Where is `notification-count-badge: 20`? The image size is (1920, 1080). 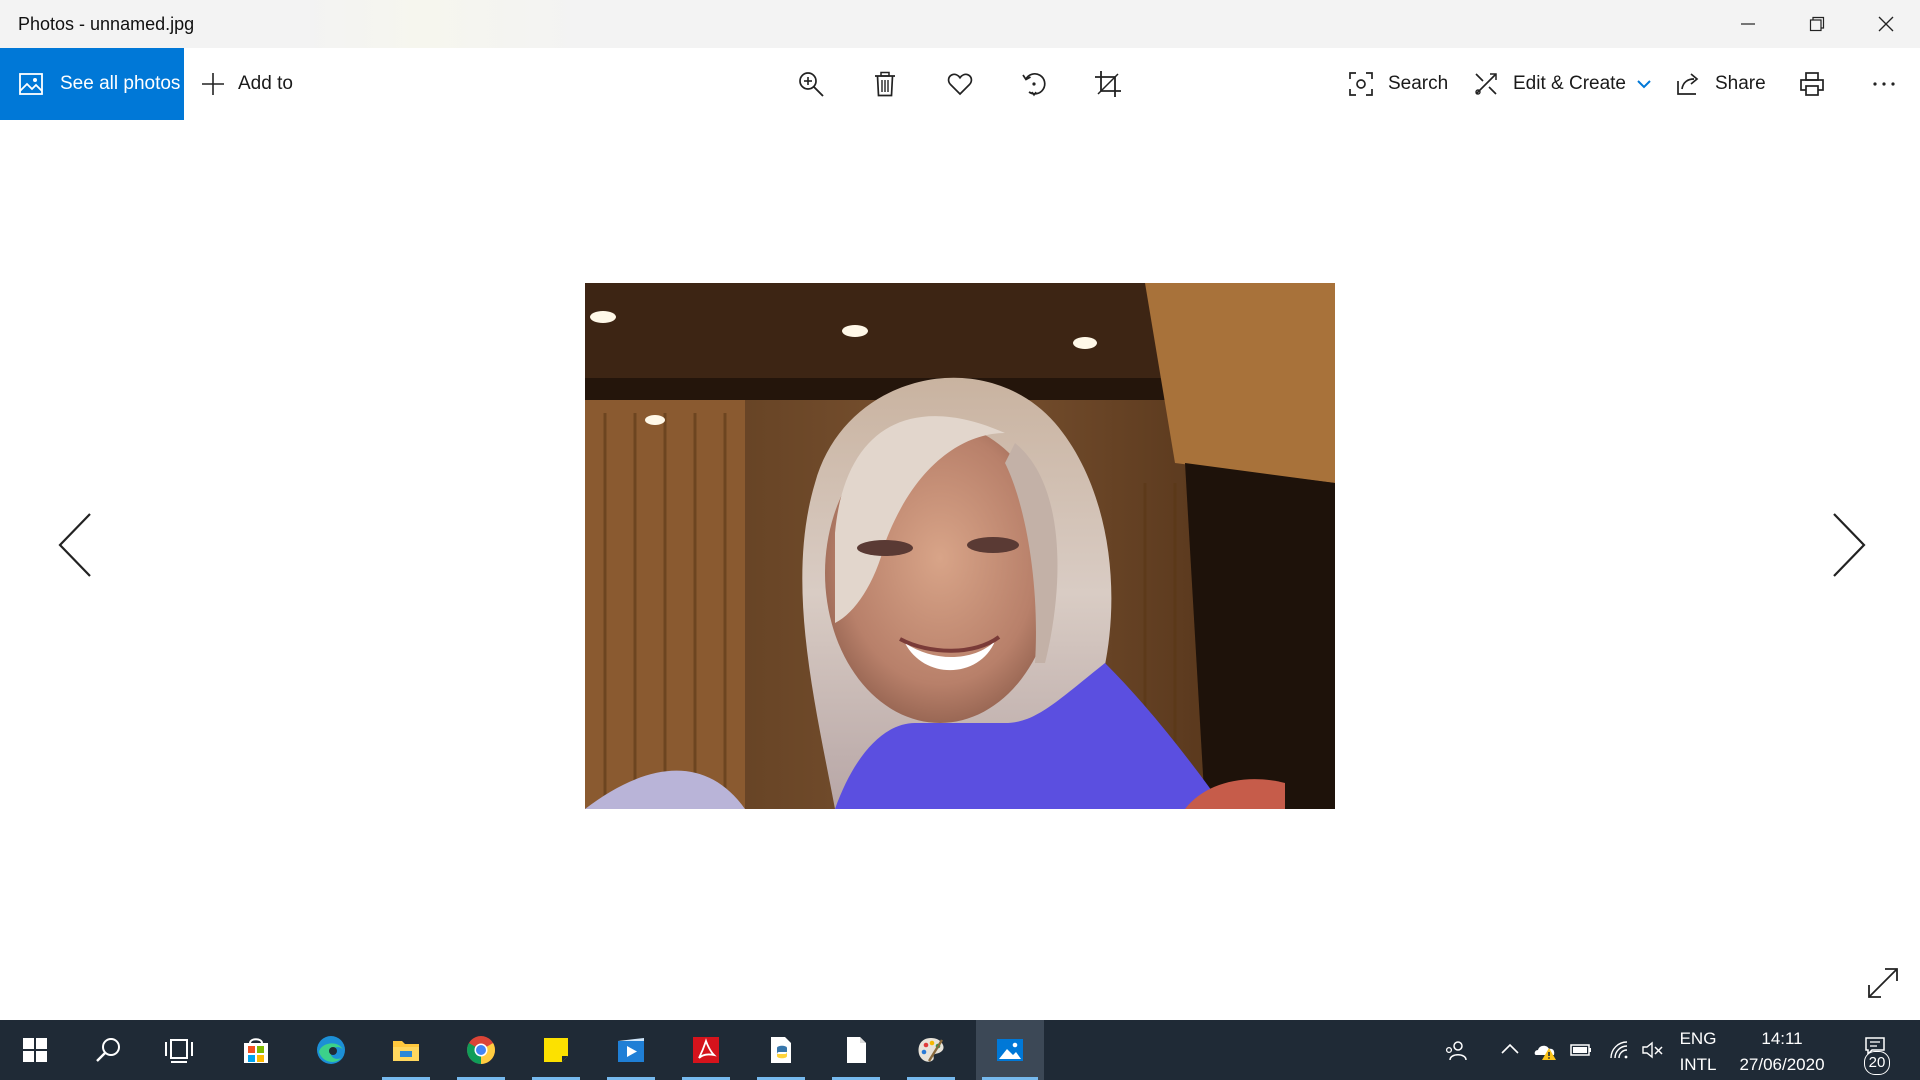 notification-count-badge: 20 is located at coordinates (1877, 1063).